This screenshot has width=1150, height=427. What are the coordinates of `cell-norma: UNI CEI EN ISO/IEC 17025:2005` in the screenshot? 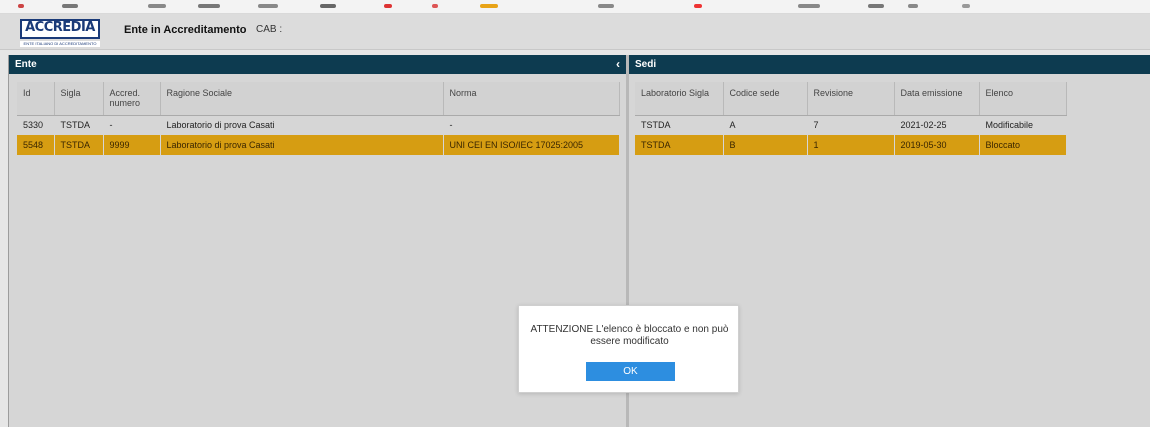 It's located at (531, 145).